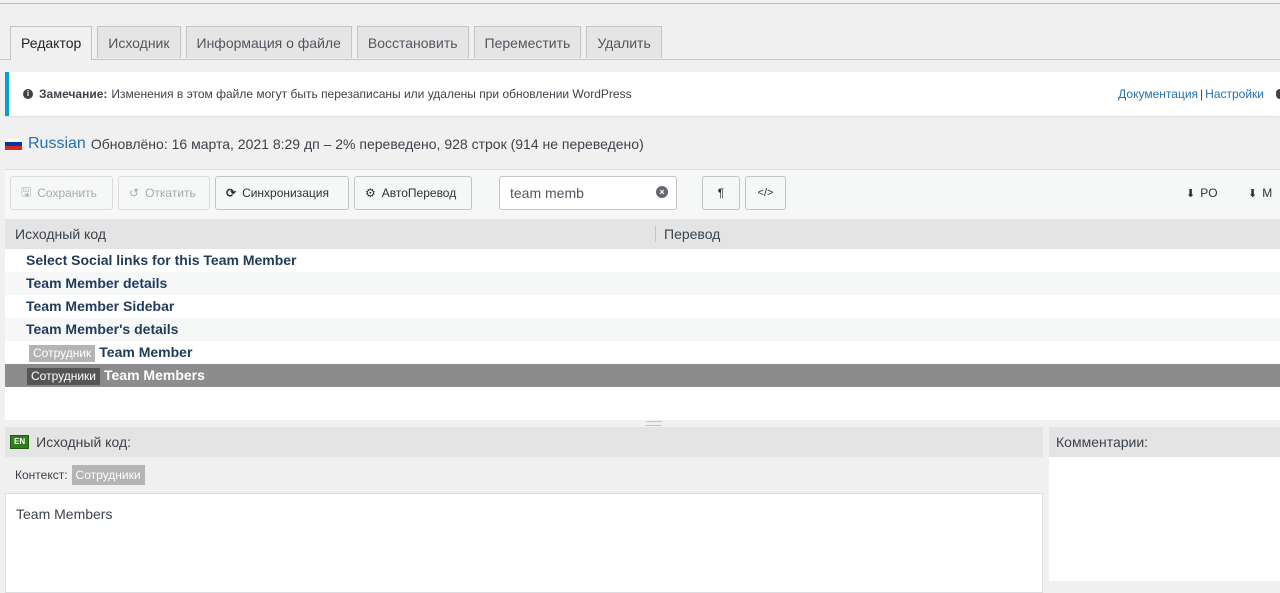 The width and height of the screenshot is (1280, 593). What do you see at coordinates (662, 192) in the screenshot?
I see `clear-search-icon: ×` at bounding box center [662, 192].